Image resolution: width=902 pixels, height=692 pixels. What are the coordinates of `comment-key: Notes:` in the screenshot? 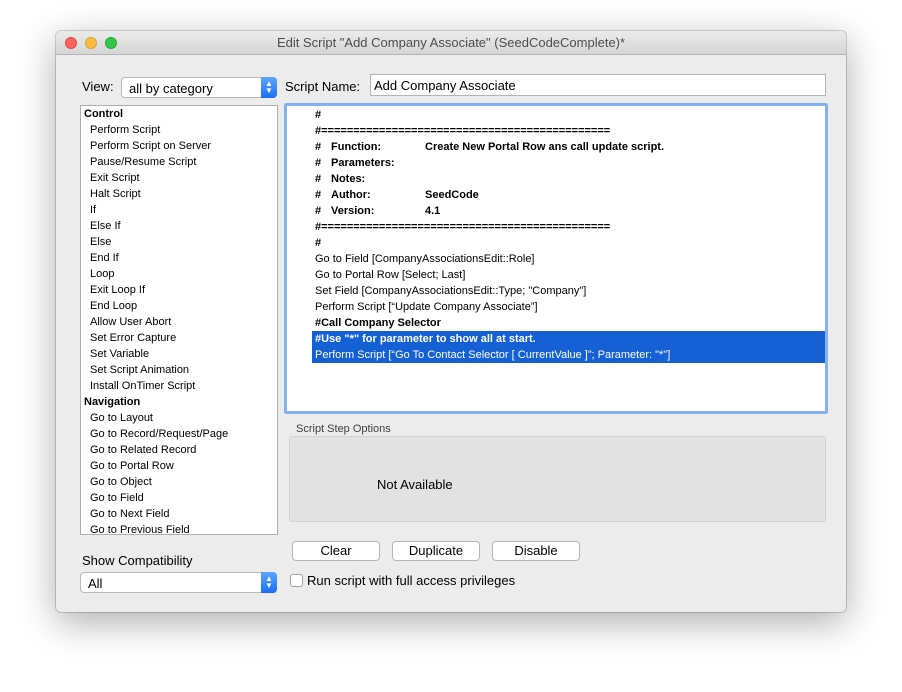 It's located at (348, 179).